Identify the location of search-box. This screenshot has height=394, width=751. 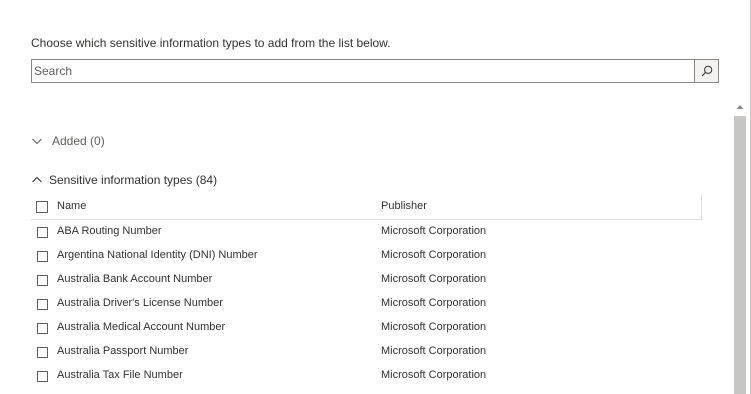
(375, 71).